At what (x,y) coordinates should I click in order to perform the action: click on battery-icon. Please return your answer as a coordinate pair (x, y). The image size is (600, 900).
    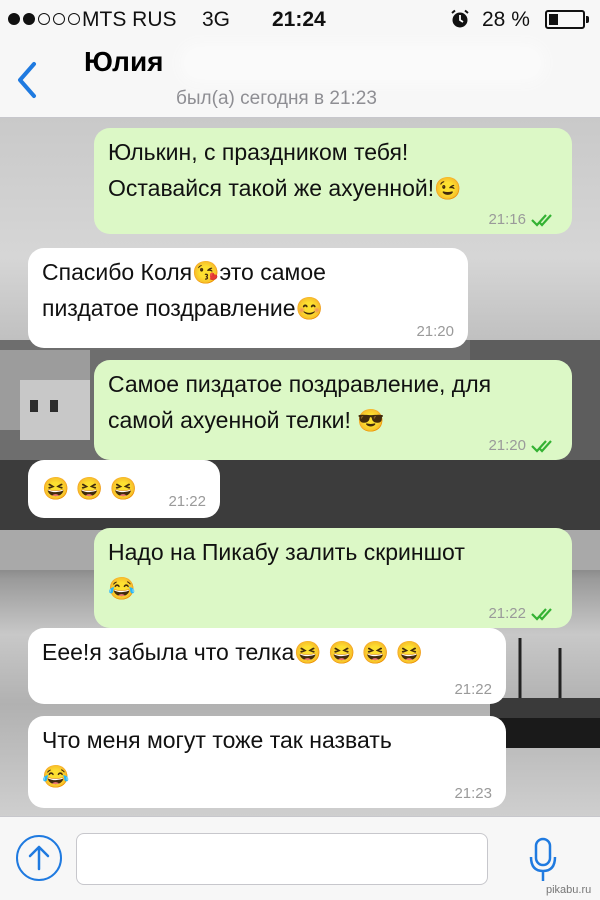
    Looking at the image, I should click on (567, 19).